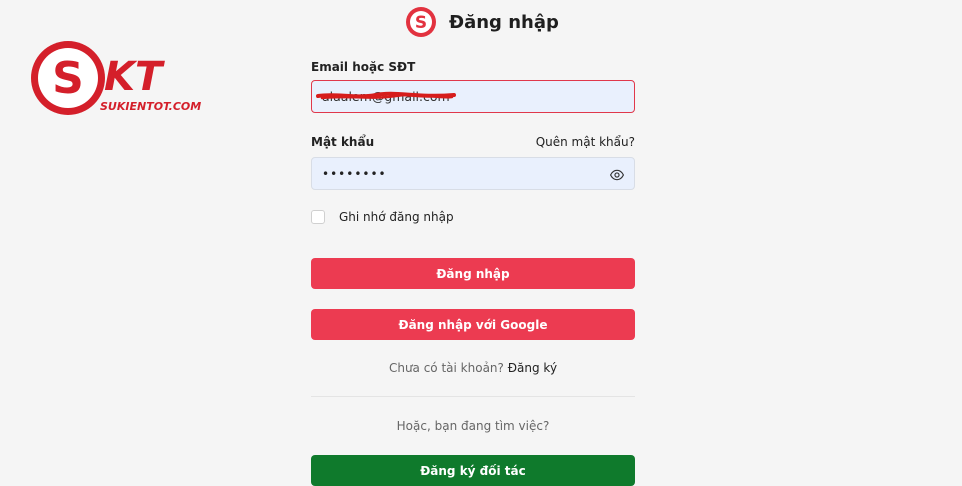 Image resolution: width=962 pixels, height=486 pixels. Describe the element at coordinates (386, 95) in the screenshot. I see `redaction-scribble` at that location.